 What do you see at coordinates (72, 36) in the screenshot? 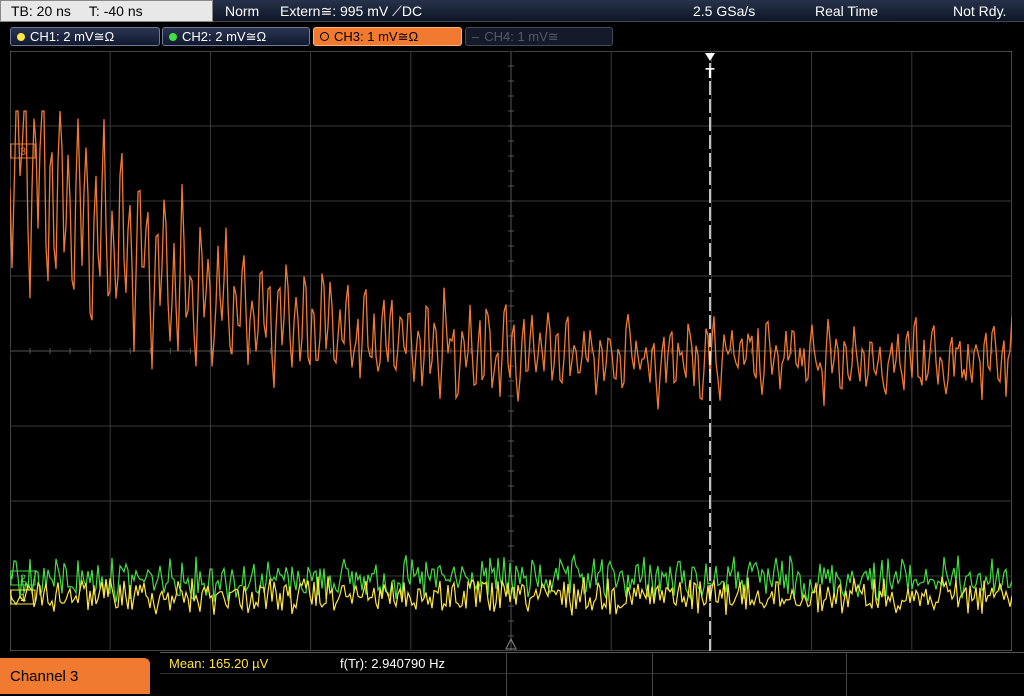
I see `tab-ch1-label: CH1: 2 mV≅Ω` at bounding box center [72, 36].